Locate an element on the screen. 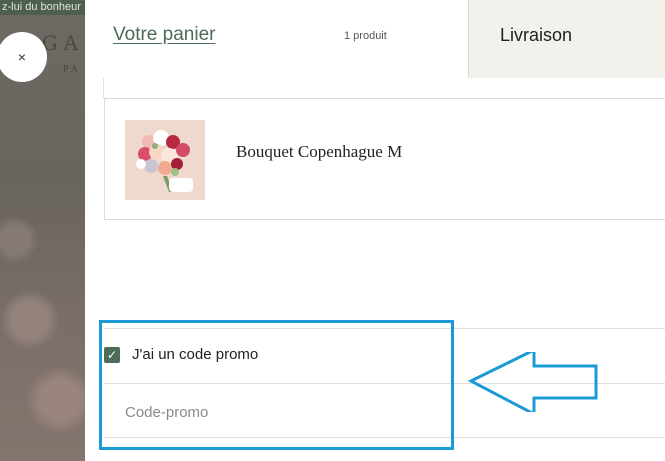 The height and width of the screenshot is (461, 665). background-logo: GA is located at coordinates (63, 42).